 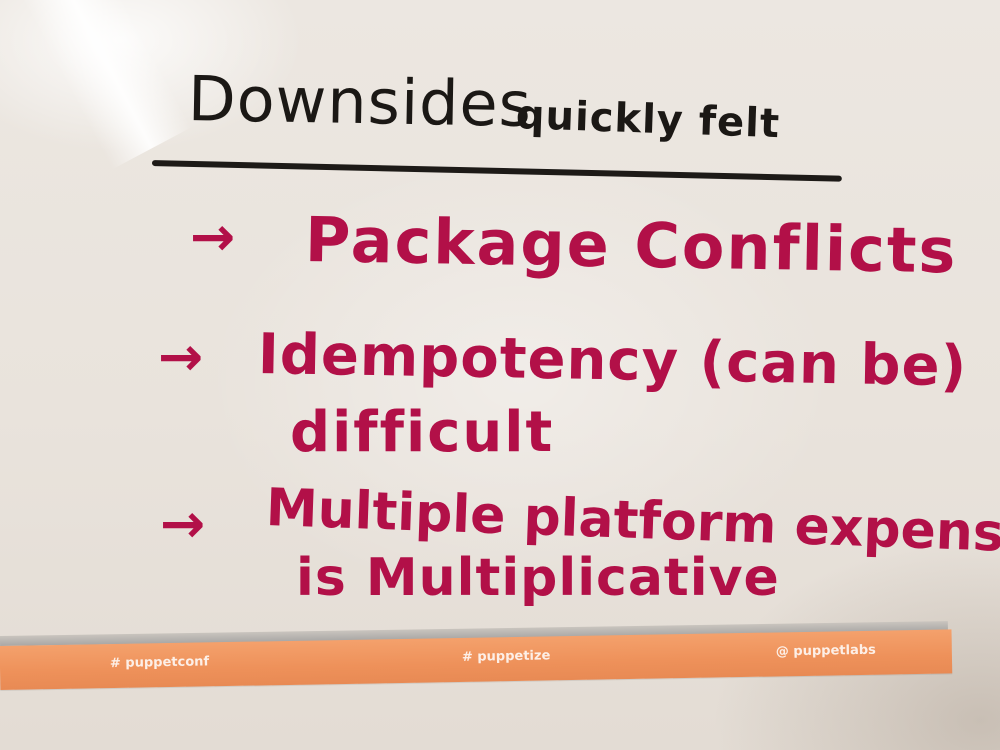 What do you see at coordinates (825, 651) in the screenshot?
I see `handle-label: @ puppetlabs` at bounding box center [825, 651].